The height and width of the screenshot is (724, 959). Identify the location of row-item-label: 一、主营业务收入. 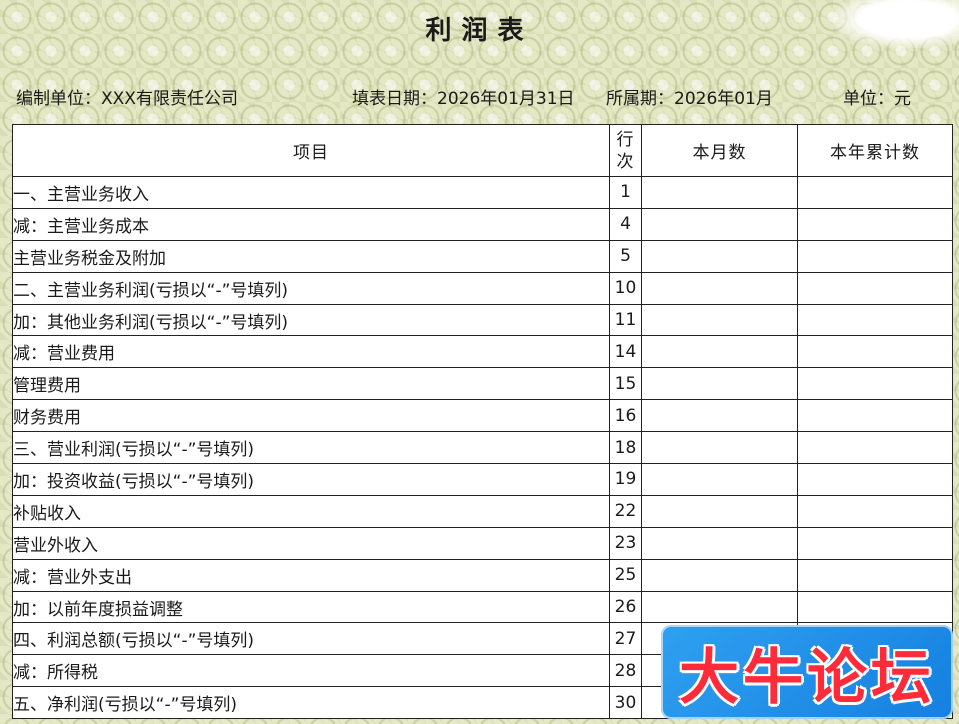
(311, 192).